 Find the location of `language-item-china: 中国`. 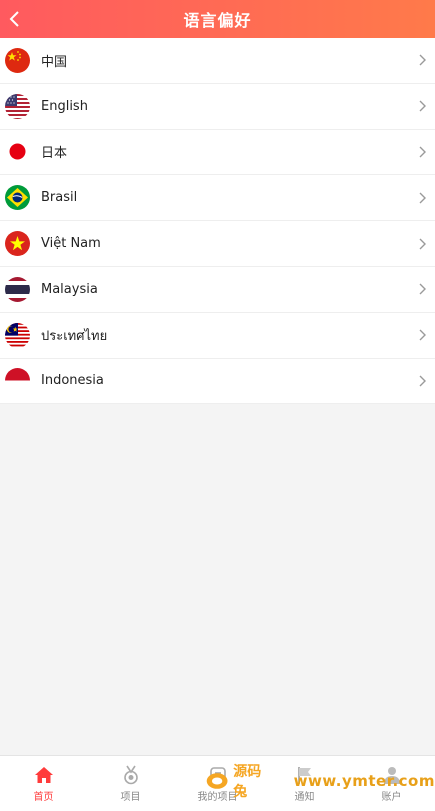

language-item-china: 中国 is located at coordinates (217, 61).